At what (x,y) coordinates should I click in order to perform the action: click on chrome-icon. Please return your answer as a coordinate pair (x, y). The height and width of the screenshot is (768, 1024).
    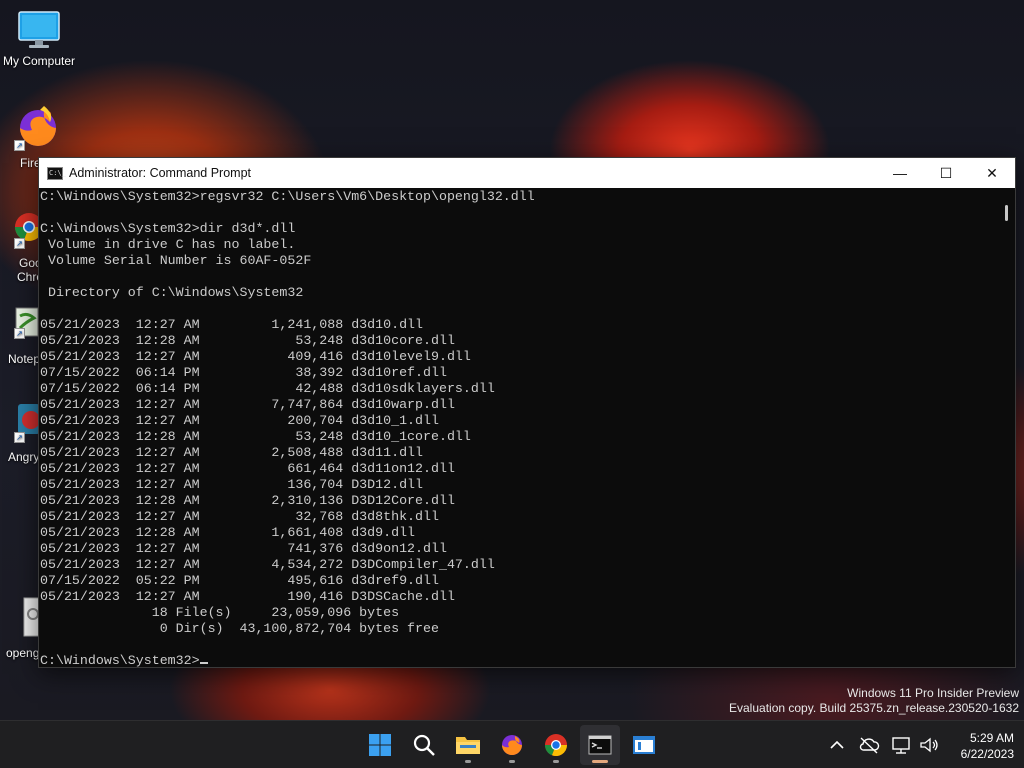
    Looking at the image, I should click on (556, 745).